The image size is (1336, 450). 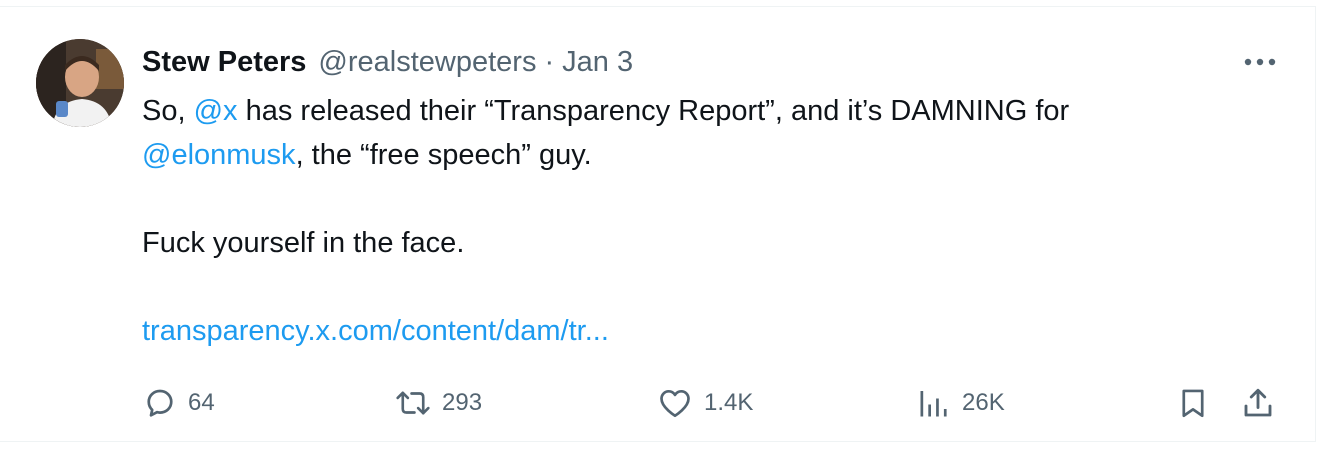 I want to click on tweet-date: Jan 3, so click(x=597, y=62).